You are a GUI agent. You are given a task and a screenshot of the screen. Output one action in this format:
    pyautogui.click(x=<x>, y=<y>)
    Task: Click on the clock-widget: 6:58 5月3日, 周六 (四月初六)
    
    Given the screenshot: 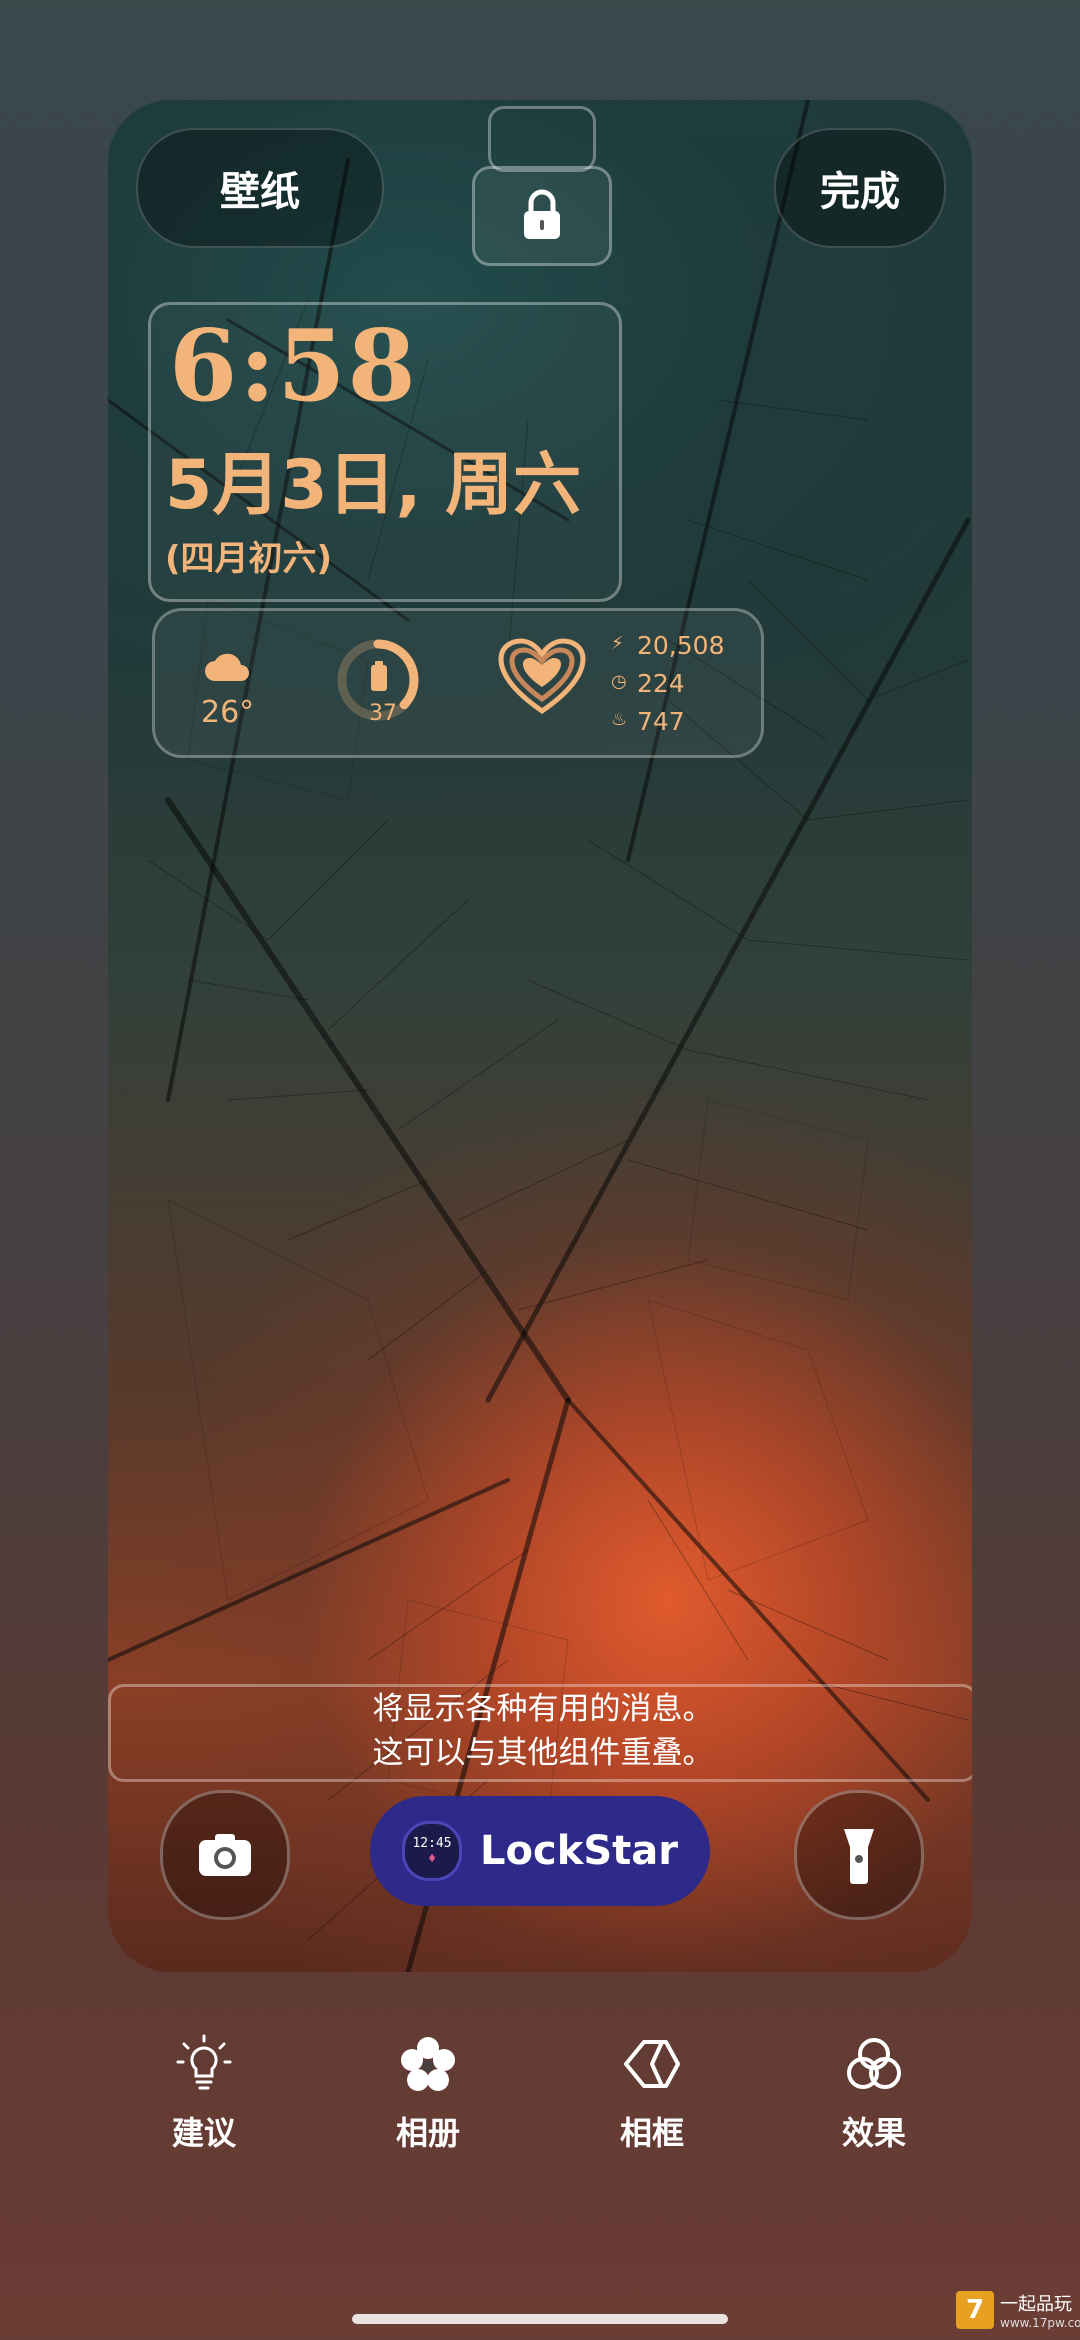 What is the action you would take?
    pyautogui.click(x=385, y=452)
    